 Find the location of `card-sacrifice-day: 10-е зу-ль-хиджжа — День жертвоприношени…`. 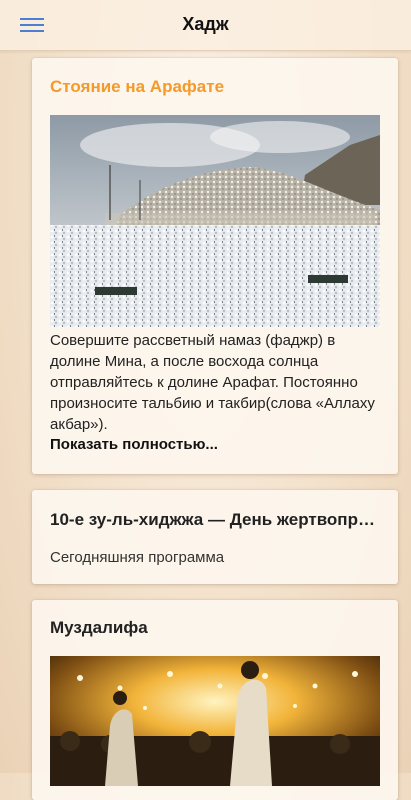

card-sacrifice-day: 10-е зу-ль-хиджжа — День жертвоприношени… is located at coordinates (215, 537).